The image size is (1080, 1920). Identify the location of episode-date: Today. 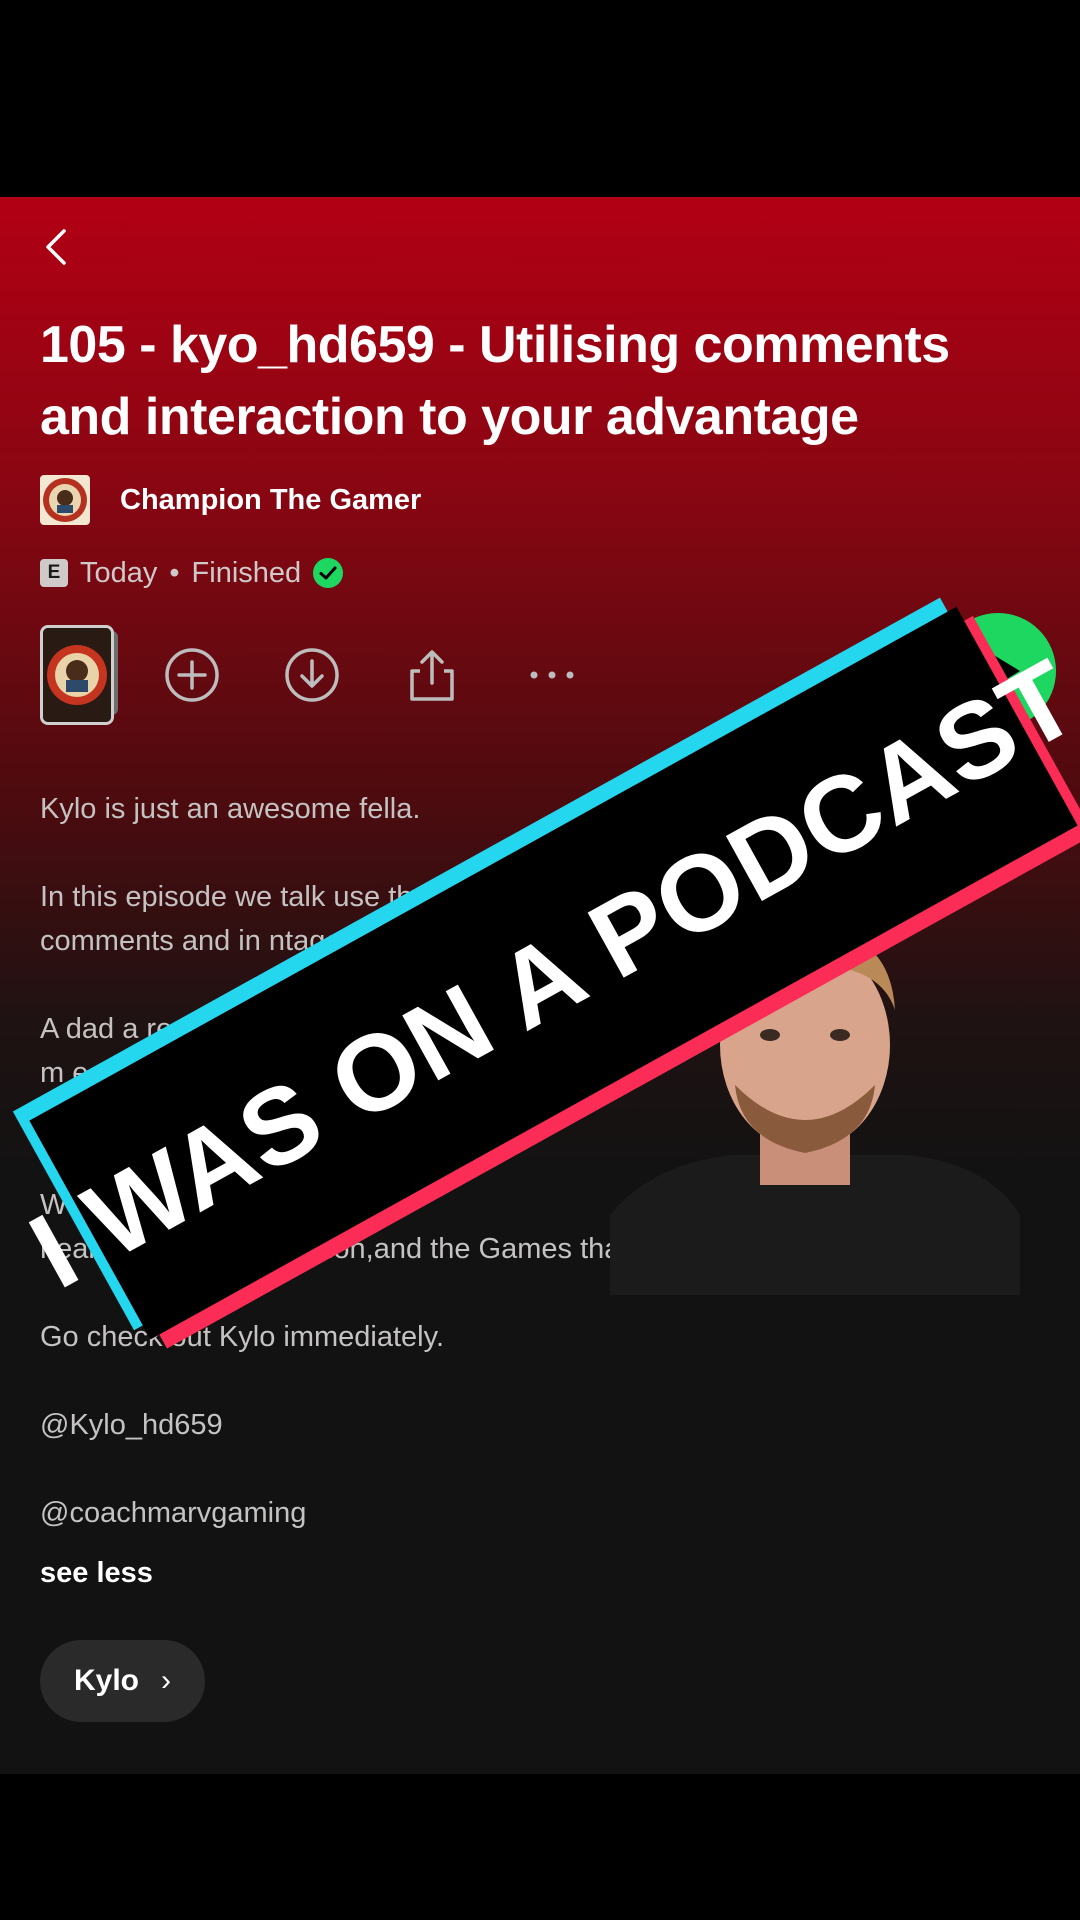
(119, 572).